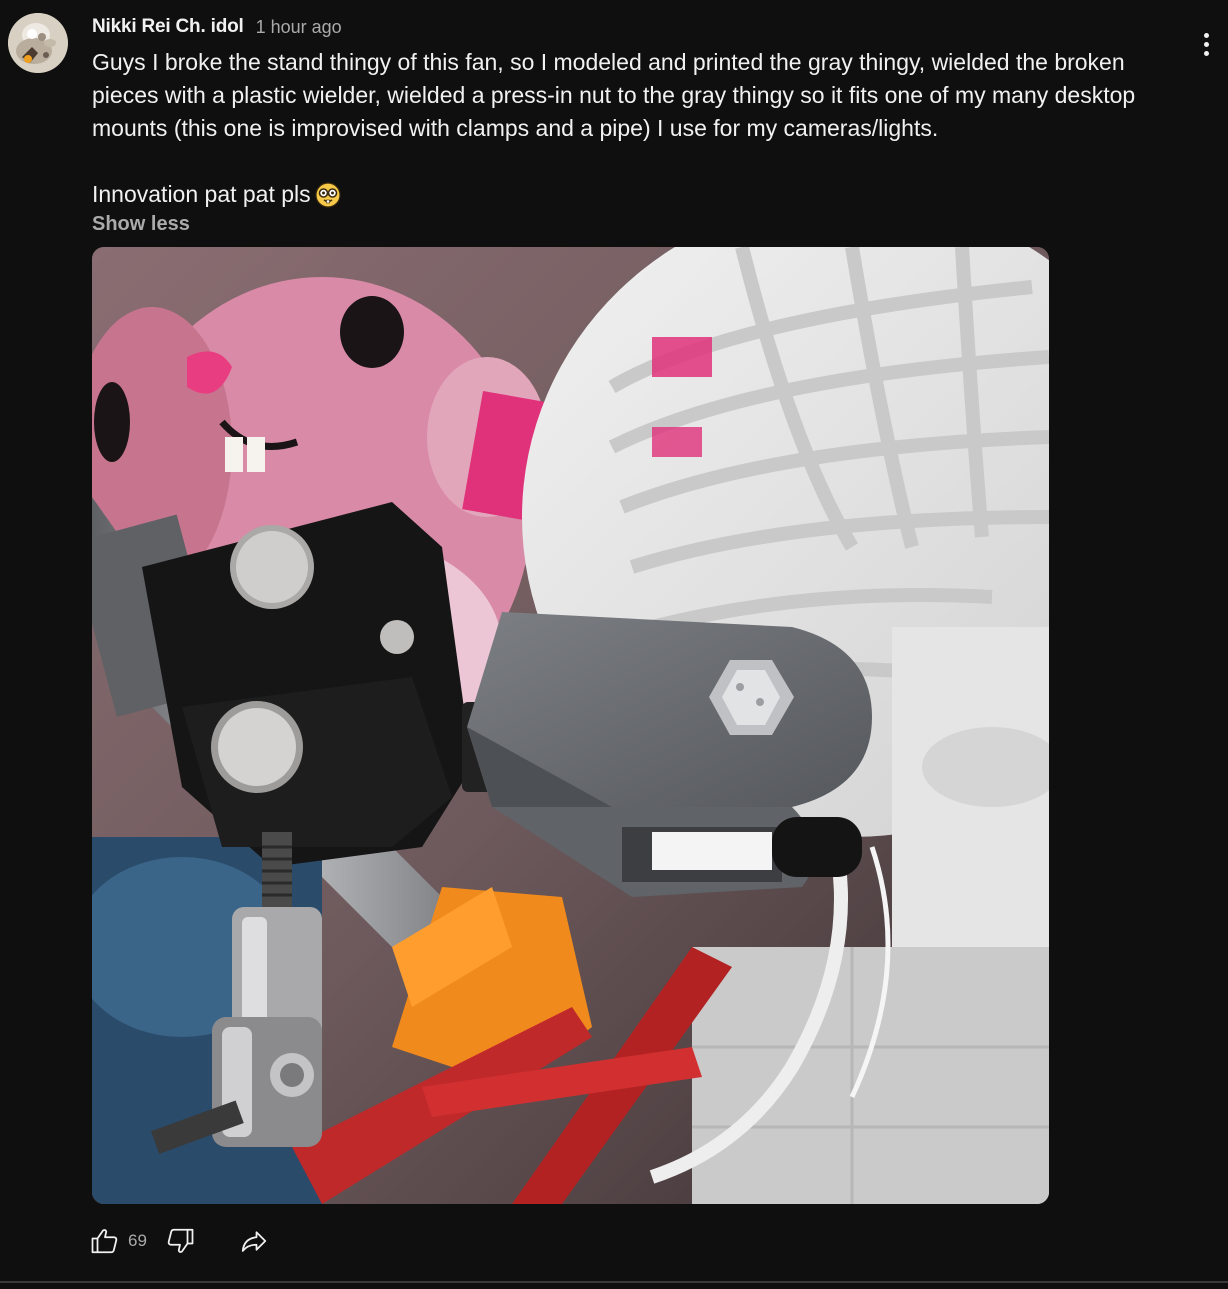 The image size is (1228, 1289). I want to click on comment-second-line: Innovation pat pat pls, so click(216, 194).